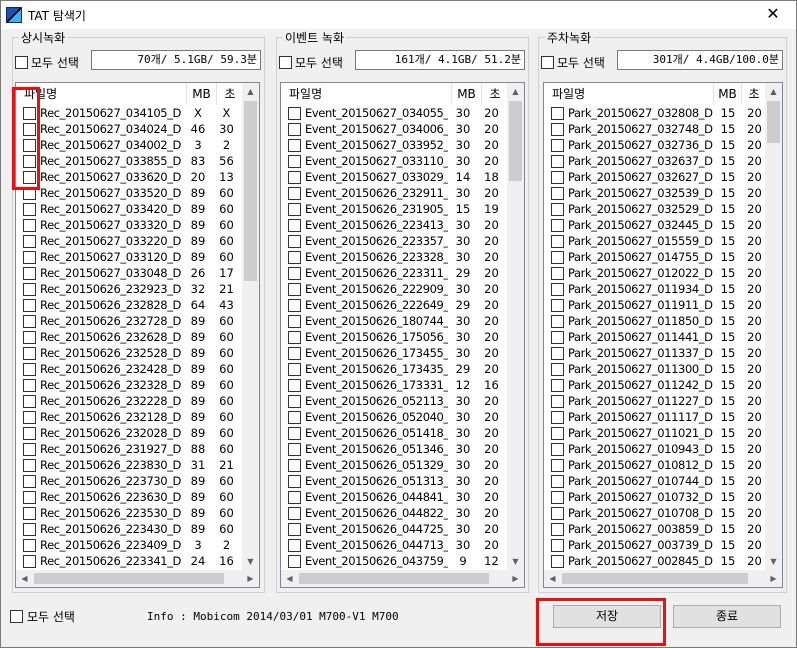 Image resolution: width=797 pixels, height=648 pixels. I want to click on list-item: Event_20150626_051329_D 30 20, so click(393, 465).